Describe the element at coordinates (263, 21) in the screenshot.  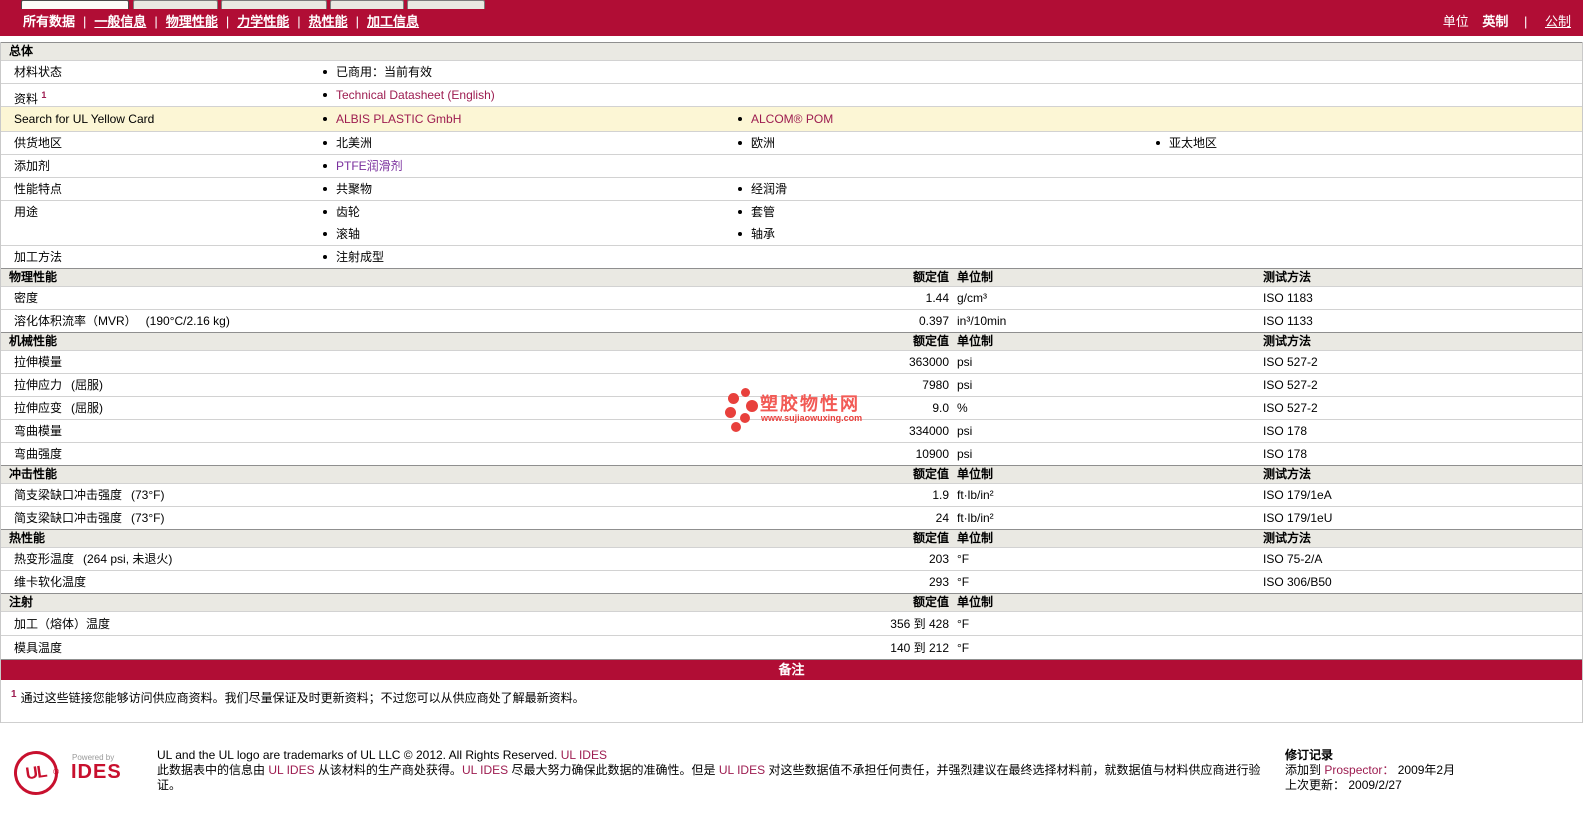
I see `nav-link: 力学性能` at that location.